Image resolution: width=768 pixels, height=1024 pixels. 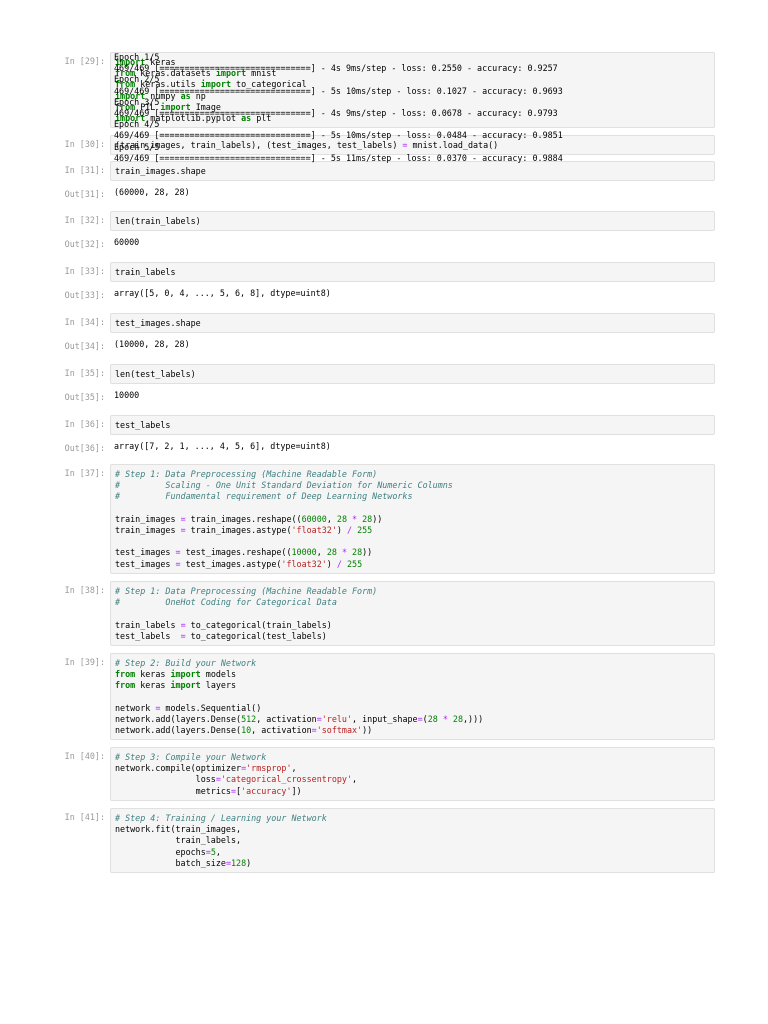 What do you see at coordinates (414, 242) in the screenshot?
I see `cell-output: 60000` at bounding box center [414, 242].